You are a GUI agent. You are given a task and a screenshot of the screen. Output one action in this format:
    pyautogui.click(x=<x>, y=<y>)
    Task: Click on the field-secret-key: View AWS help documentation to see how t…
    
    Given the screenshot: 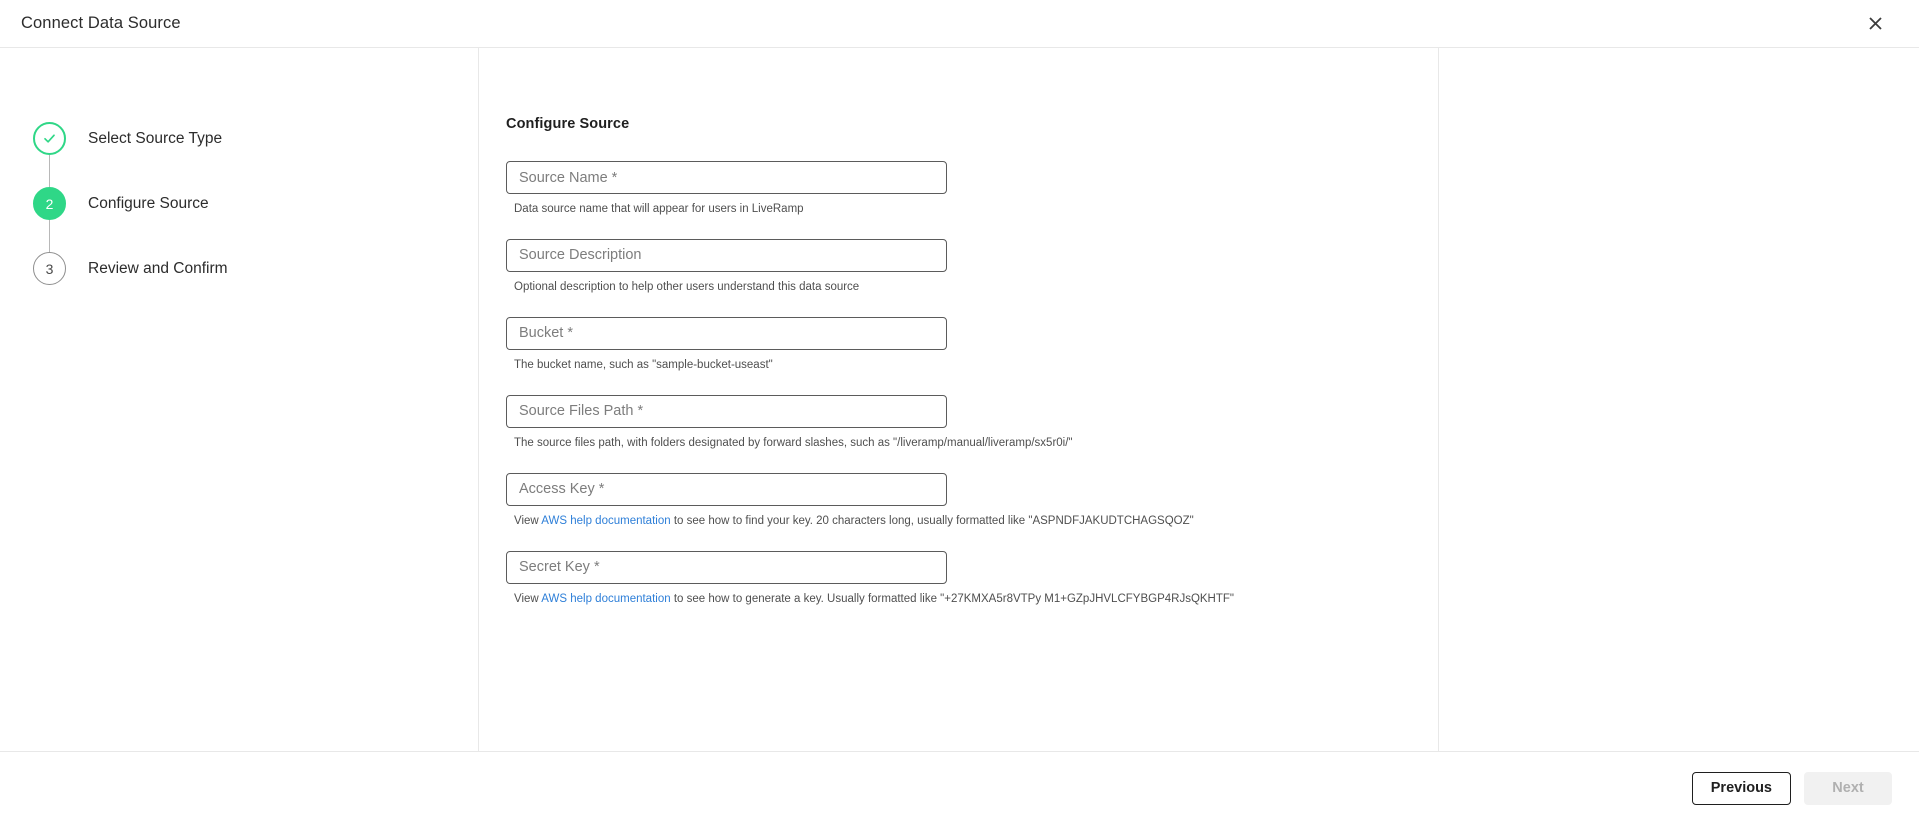 What is the action you would take?
    pyautogui.click(x=972, y=578)
    